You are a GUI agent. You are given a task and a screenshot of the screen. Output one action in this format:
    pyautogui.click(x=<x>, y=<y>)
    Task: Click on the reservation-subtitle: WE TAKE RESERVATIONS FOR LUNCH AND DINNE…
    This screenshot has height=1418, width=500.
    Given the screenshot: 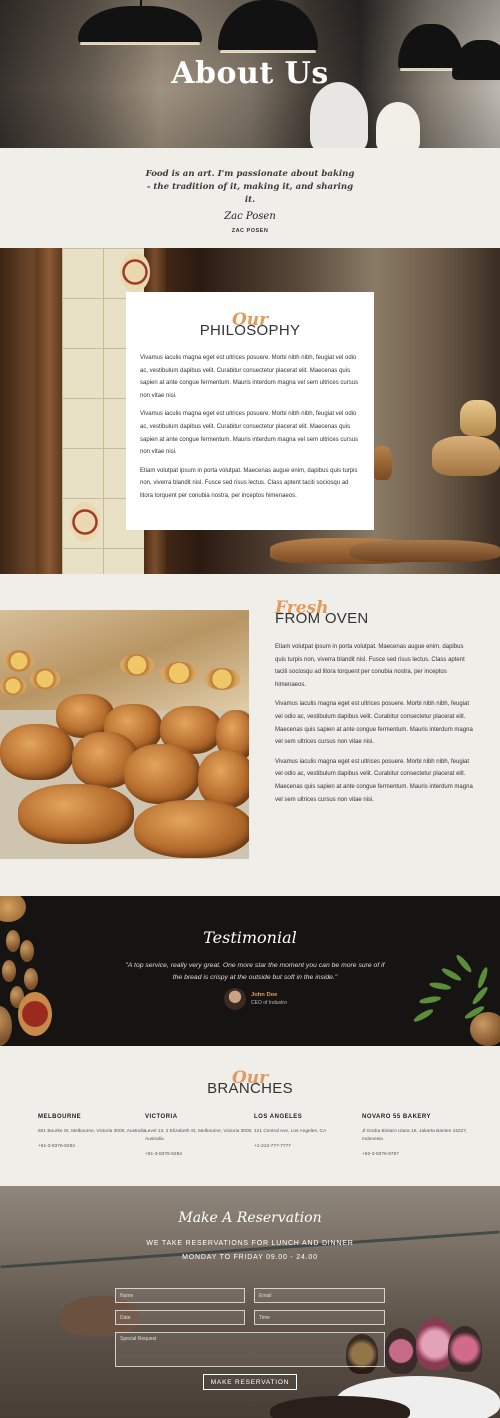 What is the action you would take?
    pyautogui.click(x=250, y=1243)
    